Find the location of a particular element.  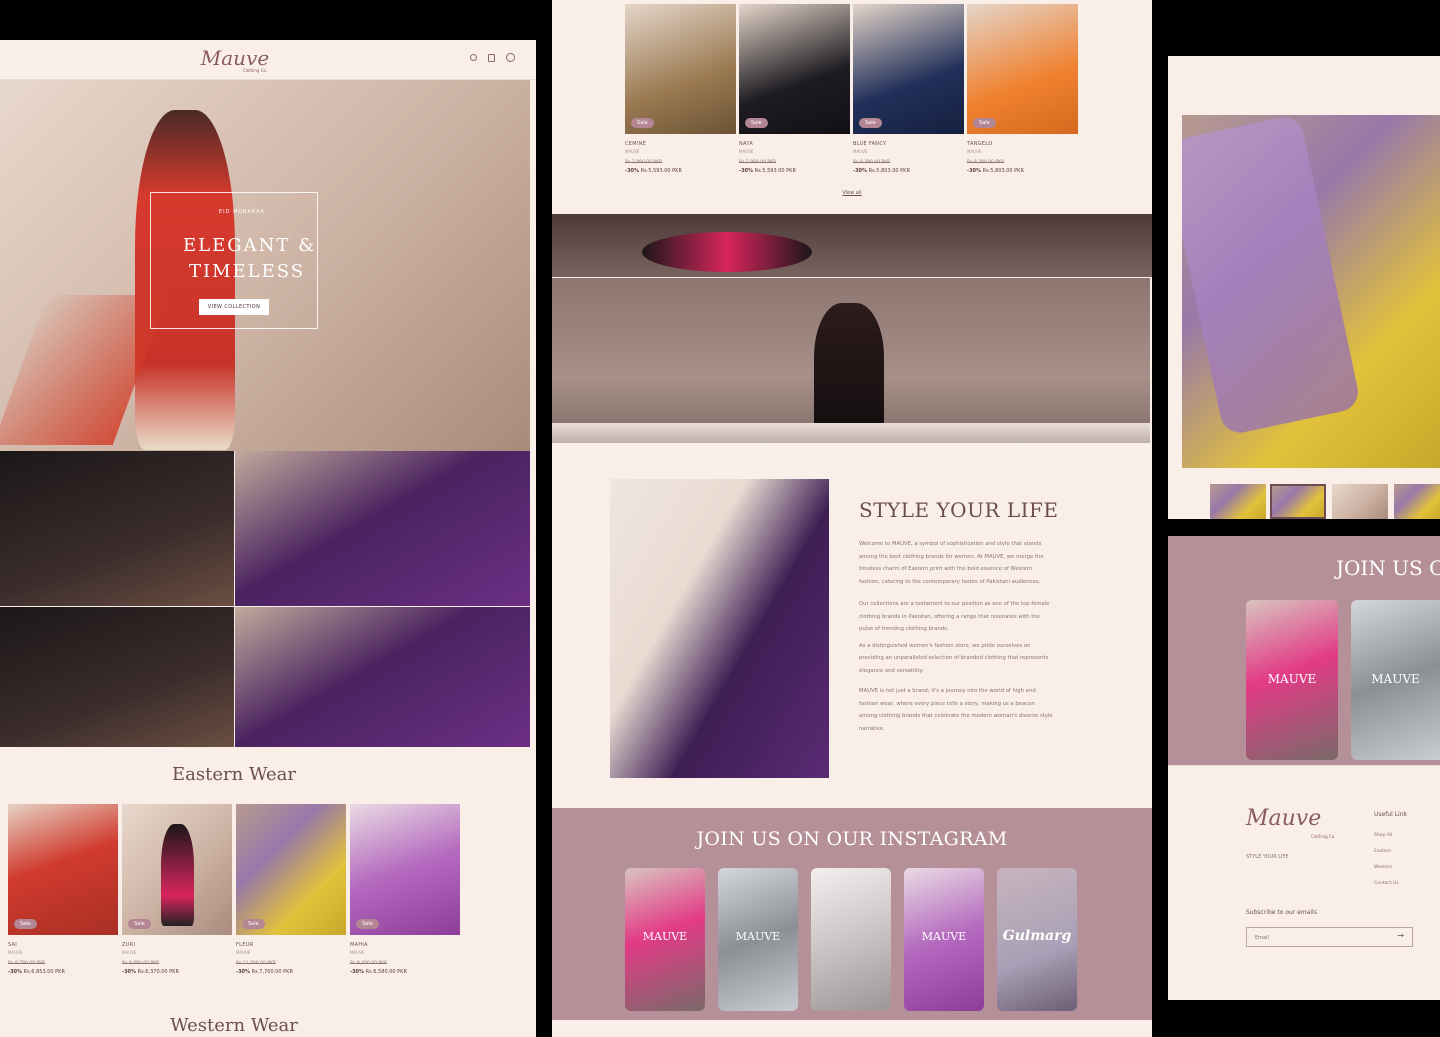

banner-image-top is located at coordinates (852, 245).